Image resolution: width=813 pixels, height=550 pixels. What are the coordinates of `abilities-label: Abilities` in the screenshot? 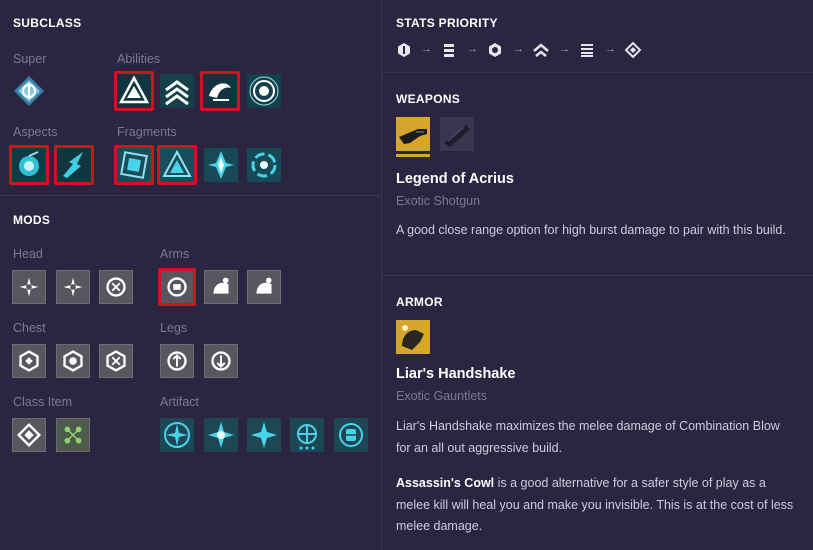 It's located at (139, 59).